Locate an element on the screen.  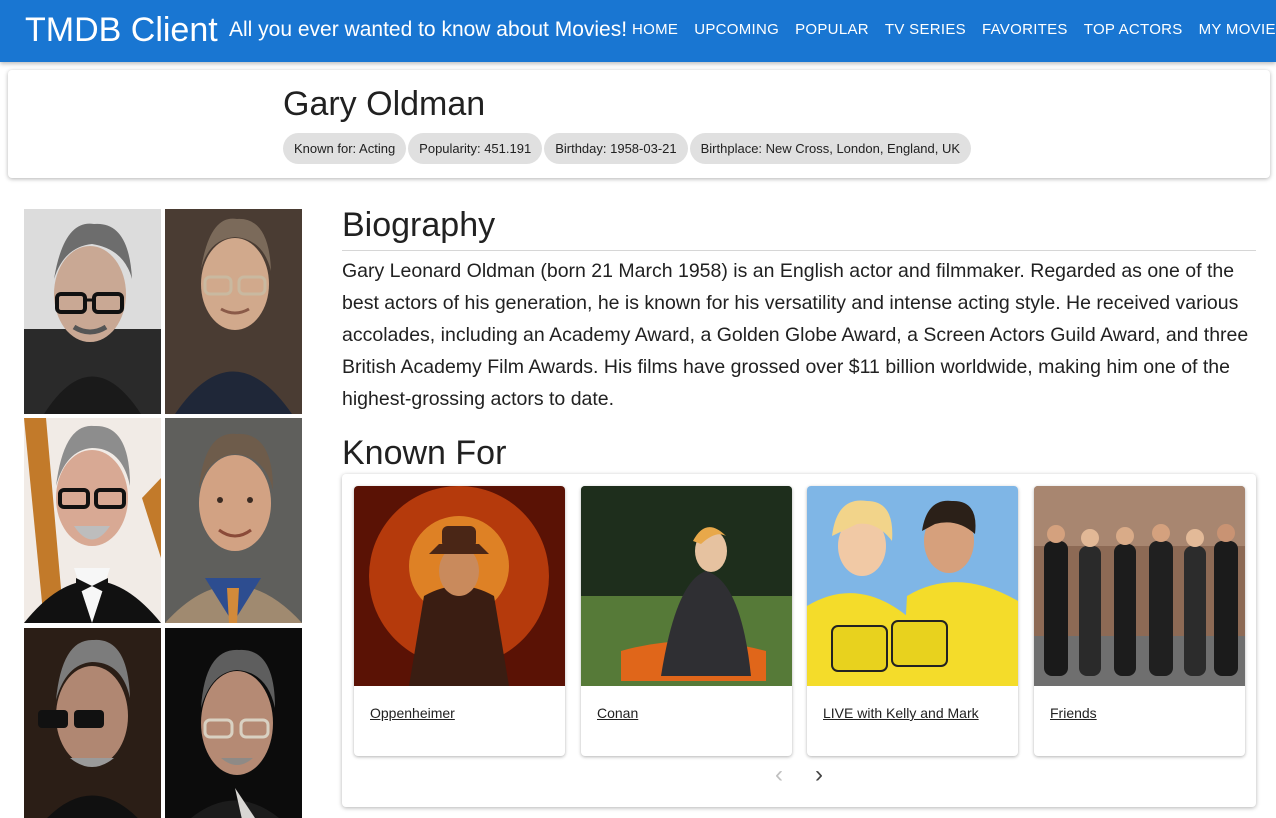
nav-top-actors: TOP ACTORS is located at coordinates (1133, 30).